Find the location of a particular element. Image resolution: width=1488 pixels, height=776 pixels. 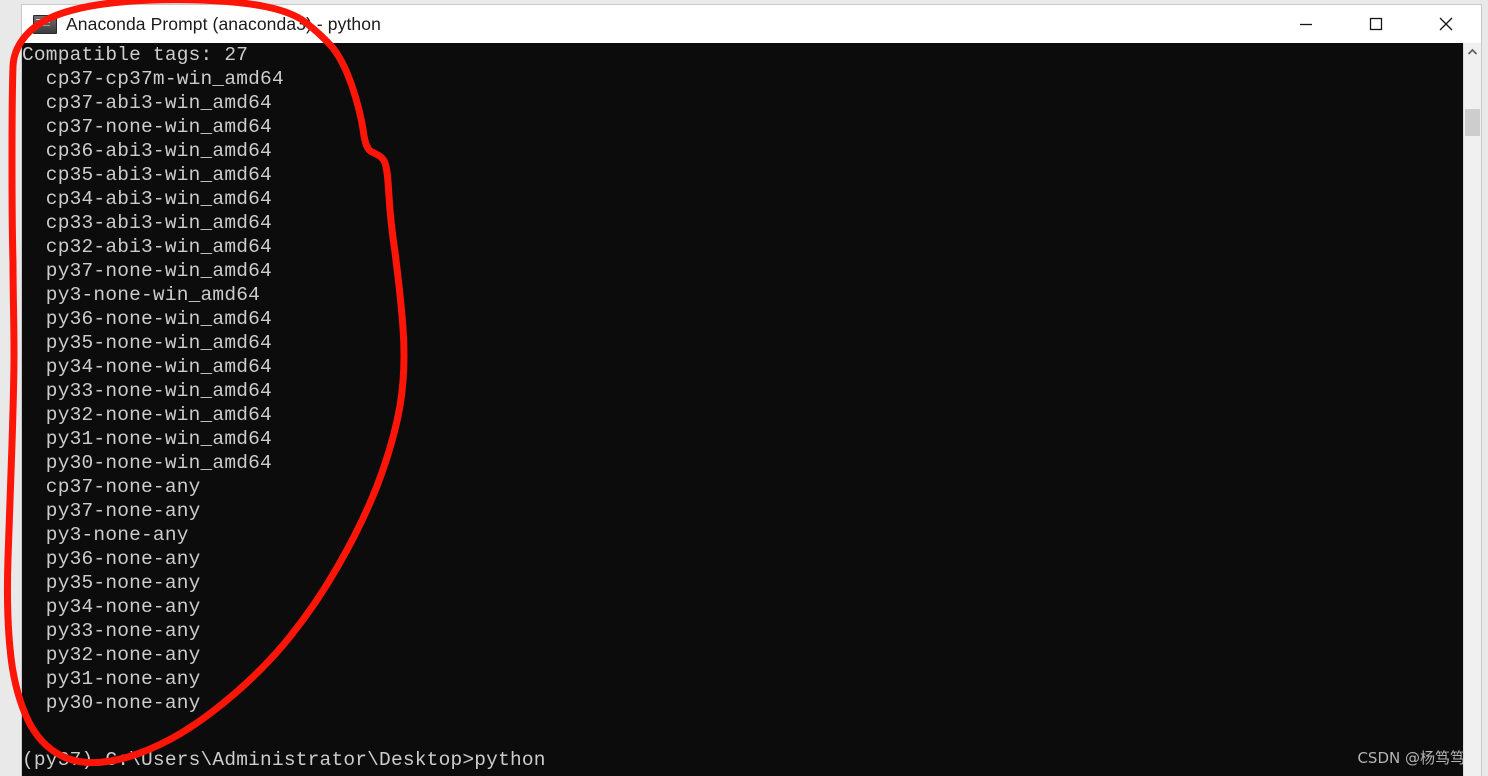

csdn-watermark: CSDN @杨笃笃 is located at coordinates (1411, 758).